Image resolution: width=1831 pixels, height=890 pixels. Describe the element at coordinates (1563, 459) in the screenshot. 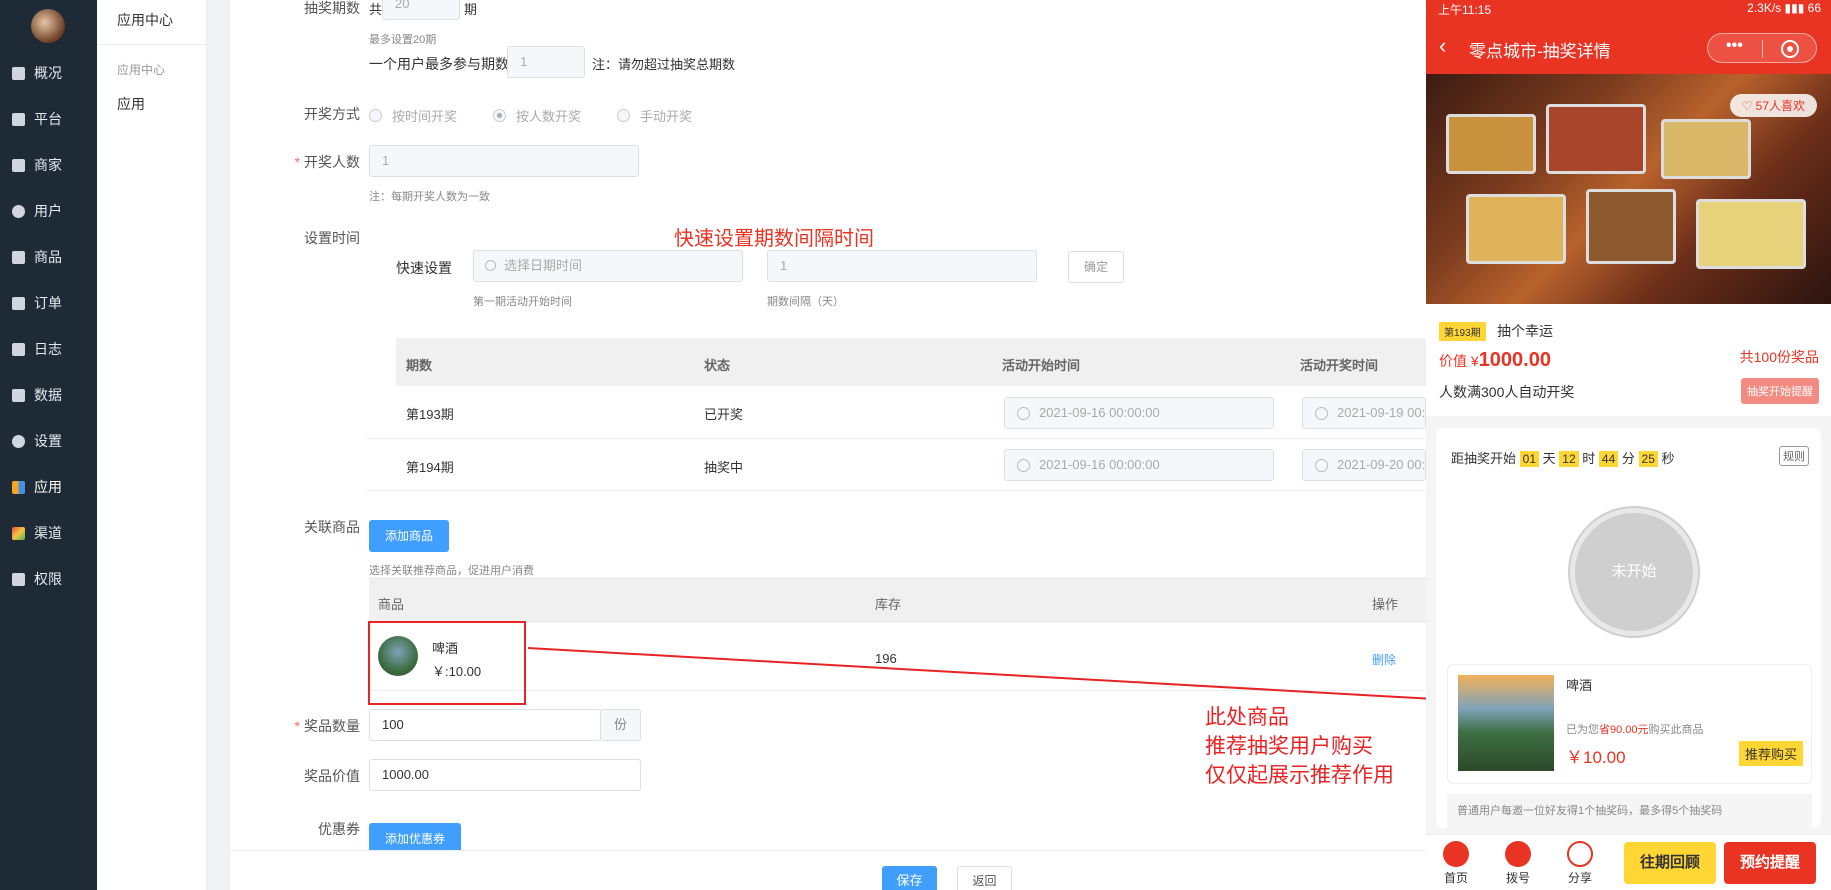

I see `countdown: 距抽奖开始 01 天 12 时 44 分 25 秒` at that location.